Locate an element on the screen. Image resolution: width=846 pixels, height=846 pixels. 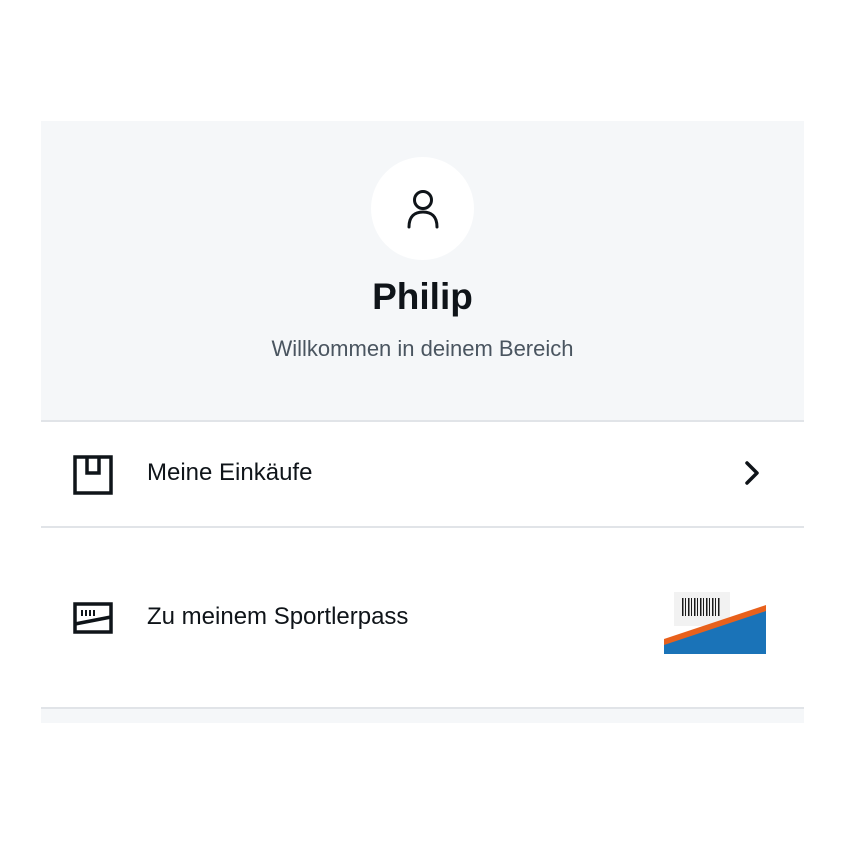
welcome-text: Willkommen in deinem Bereich is located at coordinates (422, 348).